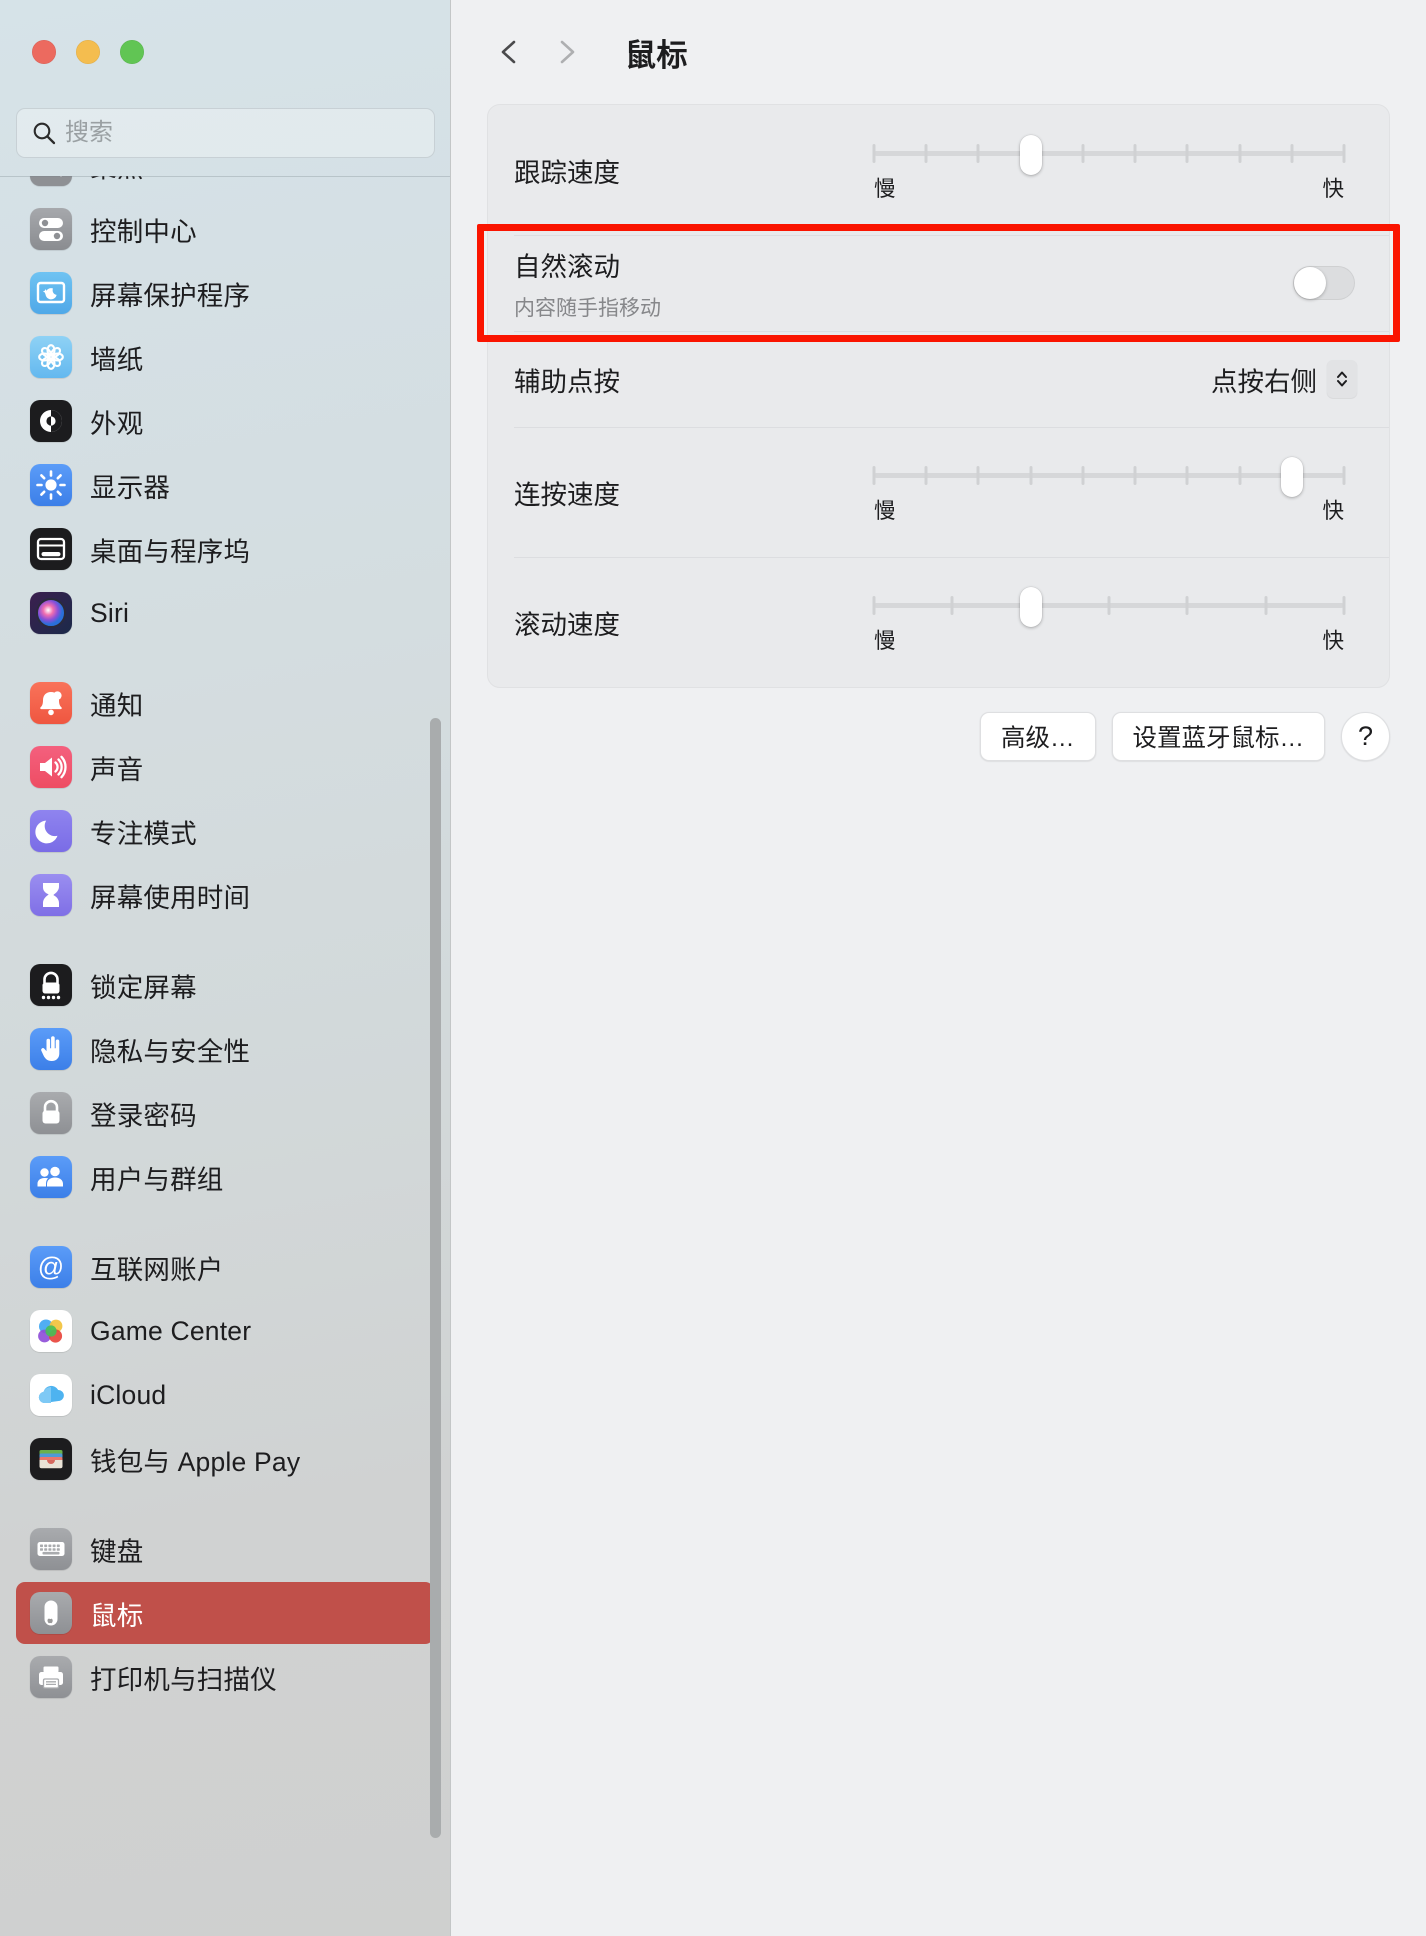 The image size is (1426, 1936). I want to click on natural-scrolling-toggle, so click(1324, 283).